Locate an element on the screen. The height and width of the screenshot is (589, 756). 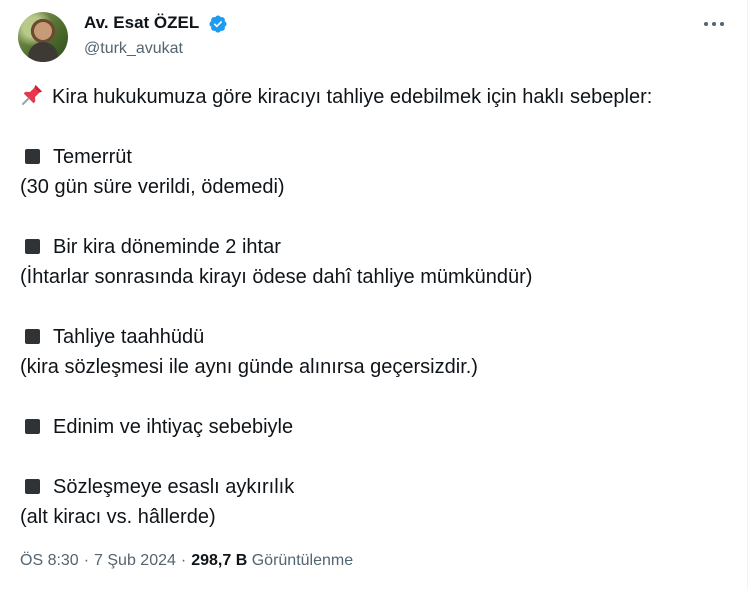
item-title: Sözleşmeye esaslı aykırılık is located at coordinates (174, 487).